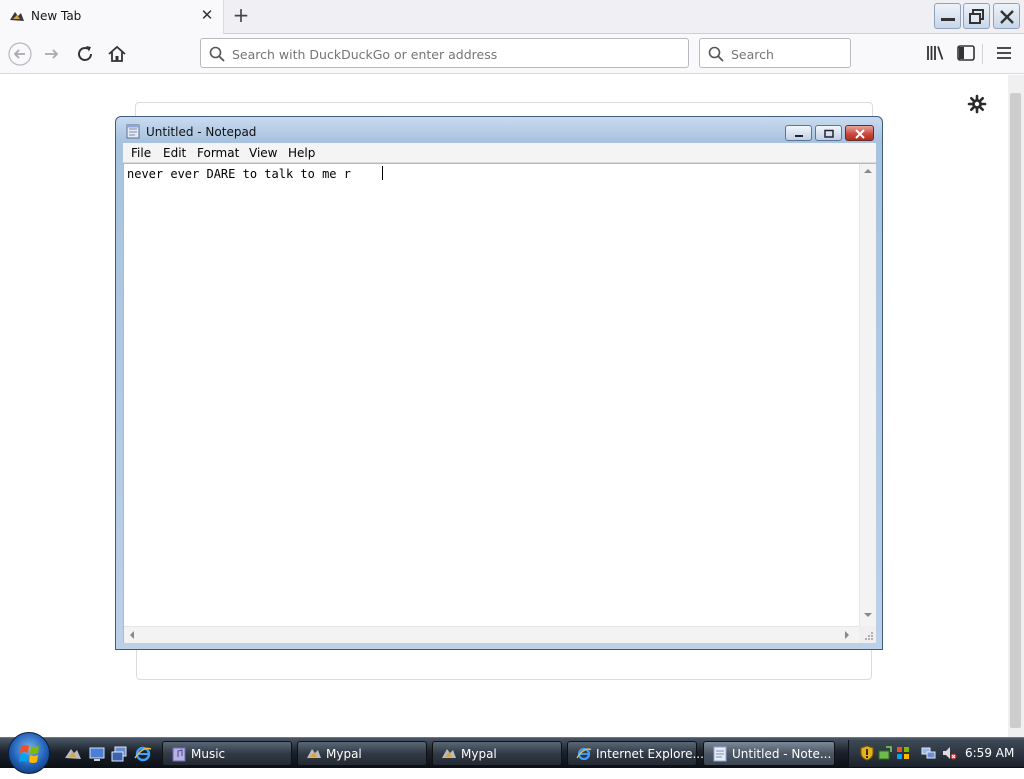 This screenshot has height=779, width=1024. I want to click on window-minimize-button, so click(947, 16).